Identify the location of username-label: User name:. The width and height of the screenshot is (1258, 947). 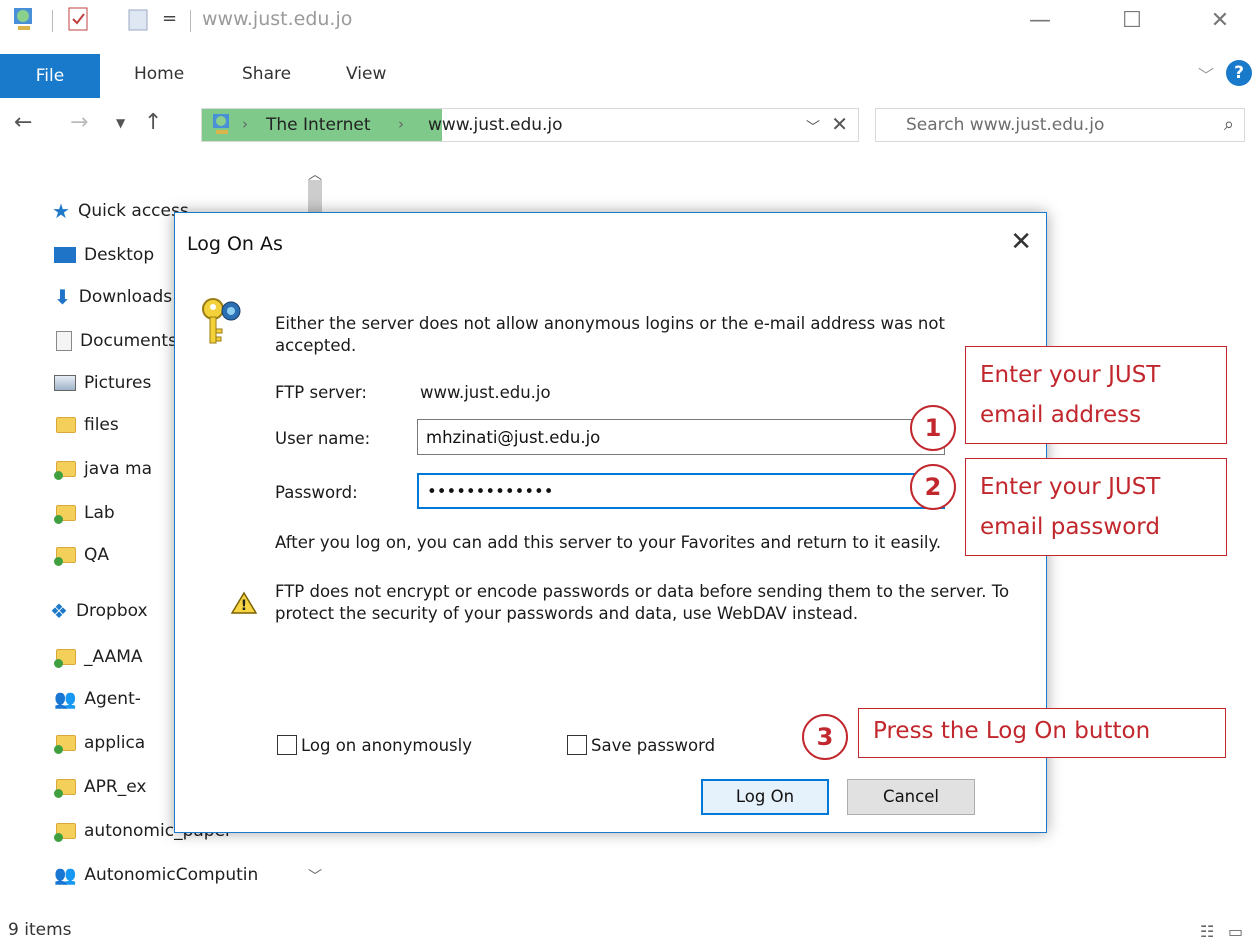
(323, 438).